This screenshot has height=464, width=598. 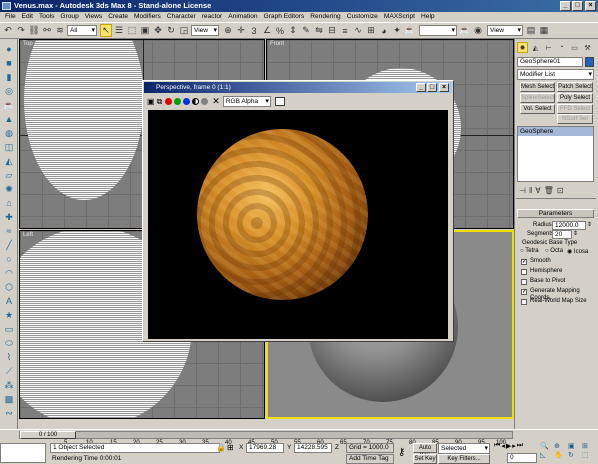 What do you see at coordinates (537, 98) in the screenshot?
I see `spline-select-button: SplineSelect` at bounding box center [537, 98].